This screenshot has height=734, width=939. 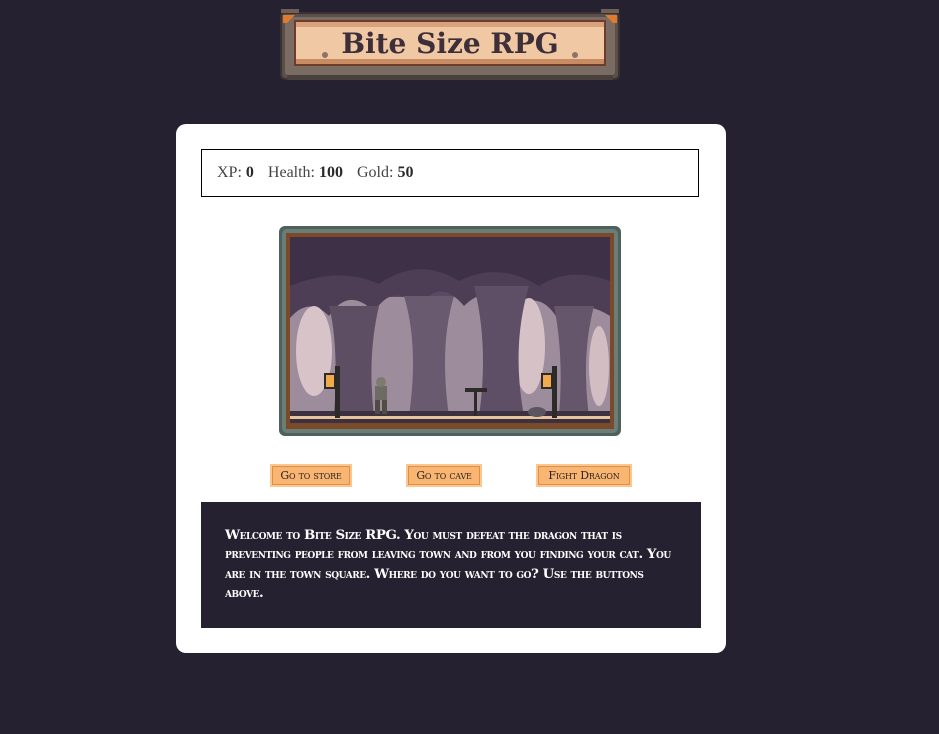 What do you see at coordinates (584, 475) in the screenshot?
I see `fight-dragon-button: Fight Dragon` at bounding box center [584, 475].